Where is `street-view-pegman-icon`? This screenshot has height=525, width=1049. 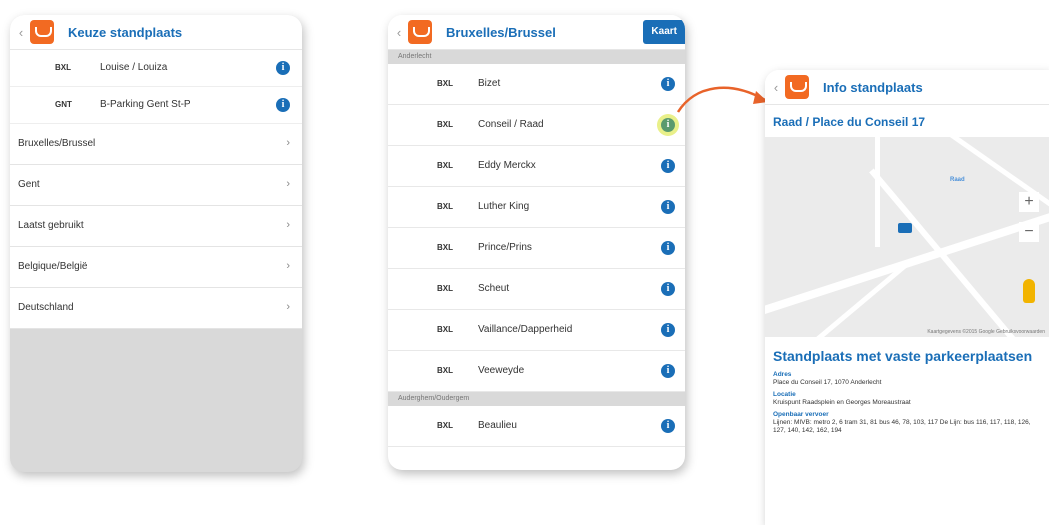 street-view-pegman-icon is located at coordinates (1029, 291).